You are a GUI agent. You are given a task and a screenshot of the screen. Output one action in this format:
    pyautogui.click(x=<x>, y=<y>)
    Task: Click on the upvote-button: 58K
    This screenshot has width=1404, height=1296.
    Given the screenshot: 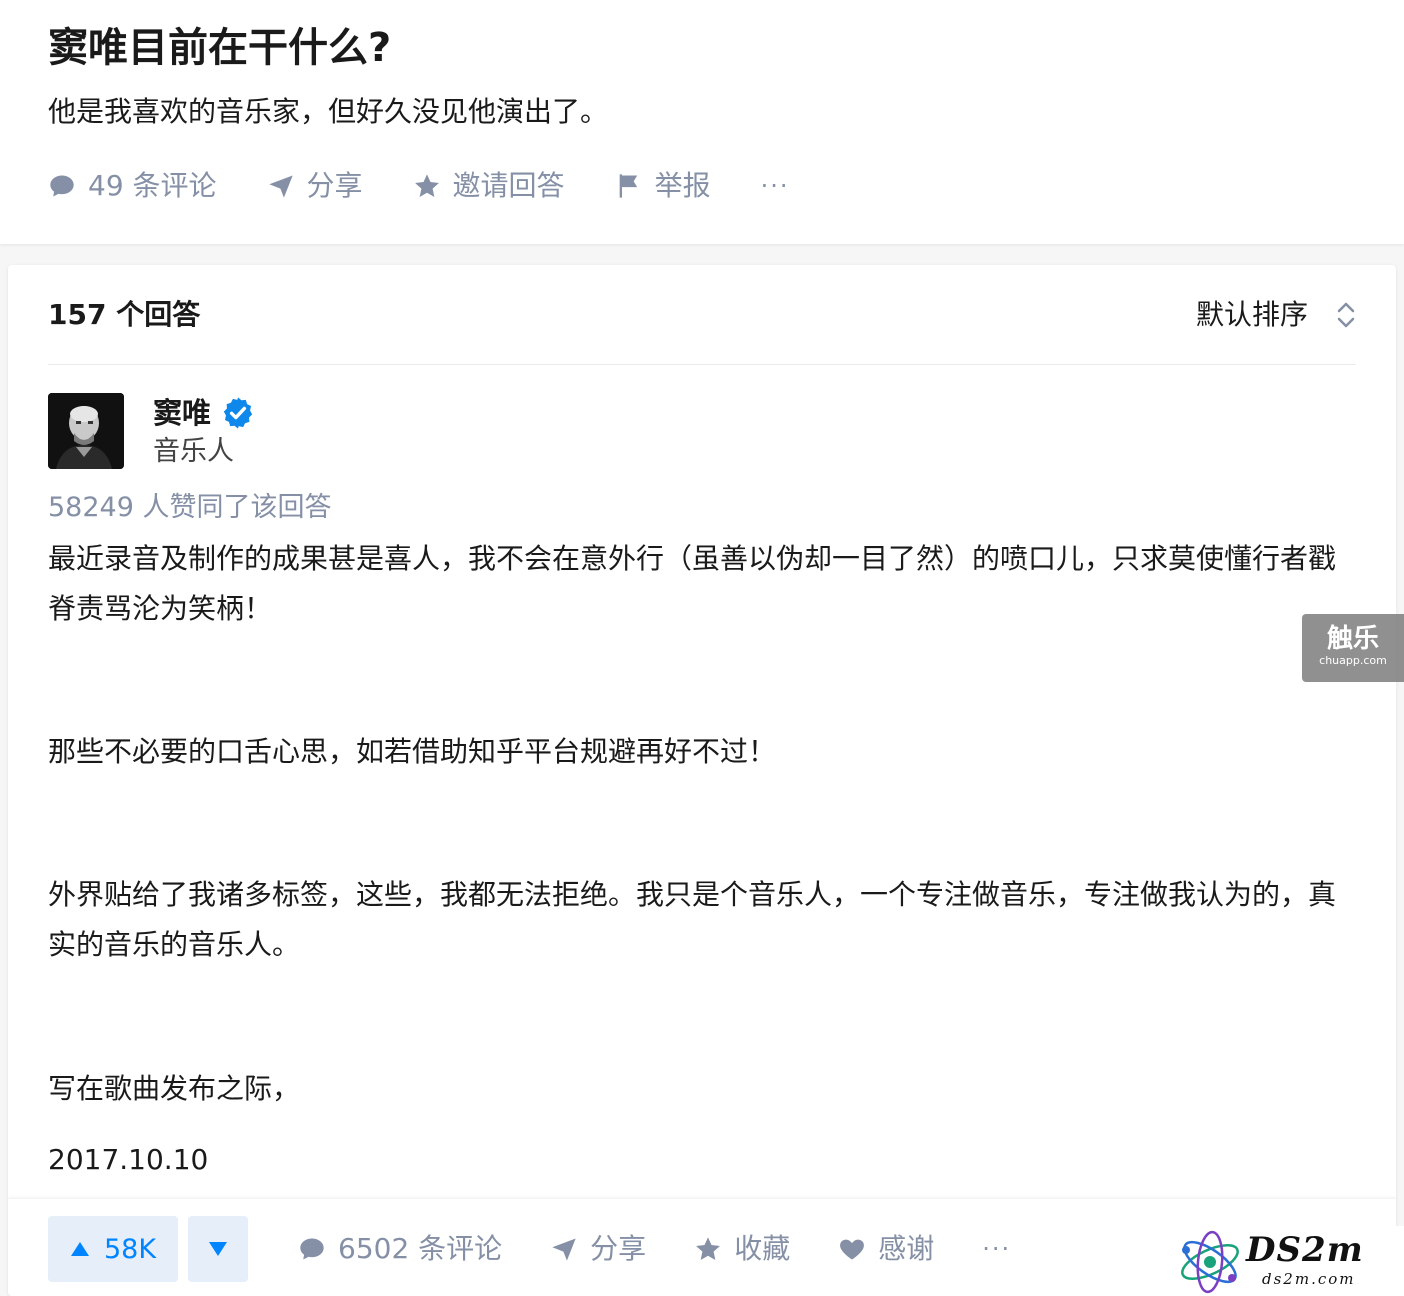 What is the action you would take?
    pyautogui.click(x=113, y=1249)
    